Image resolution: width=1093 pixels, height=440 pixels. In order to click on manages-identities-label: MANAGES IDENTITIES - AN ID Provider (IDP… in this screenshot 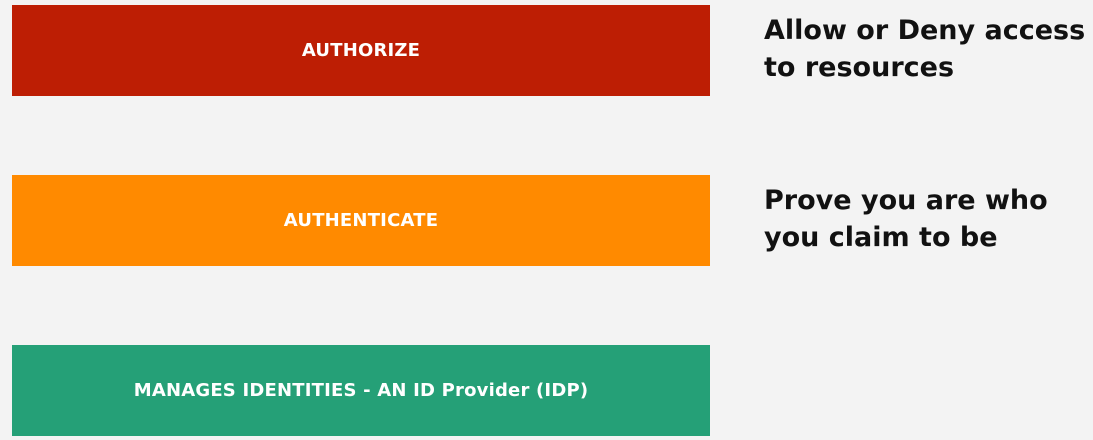, I will do `click(361, 390)`.